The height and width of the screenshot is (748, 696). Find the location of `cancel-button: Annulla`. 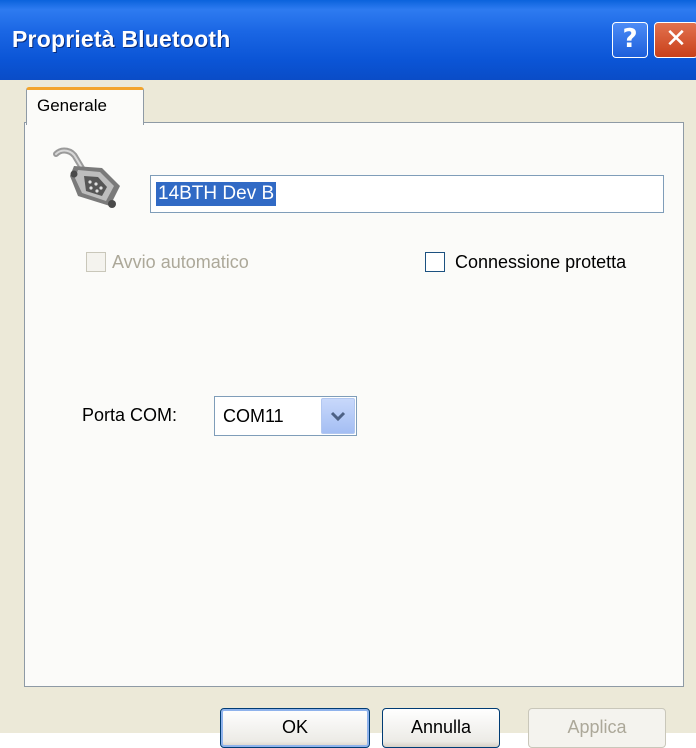

cancel-button: Annulla is located at coordinates (441, 728).